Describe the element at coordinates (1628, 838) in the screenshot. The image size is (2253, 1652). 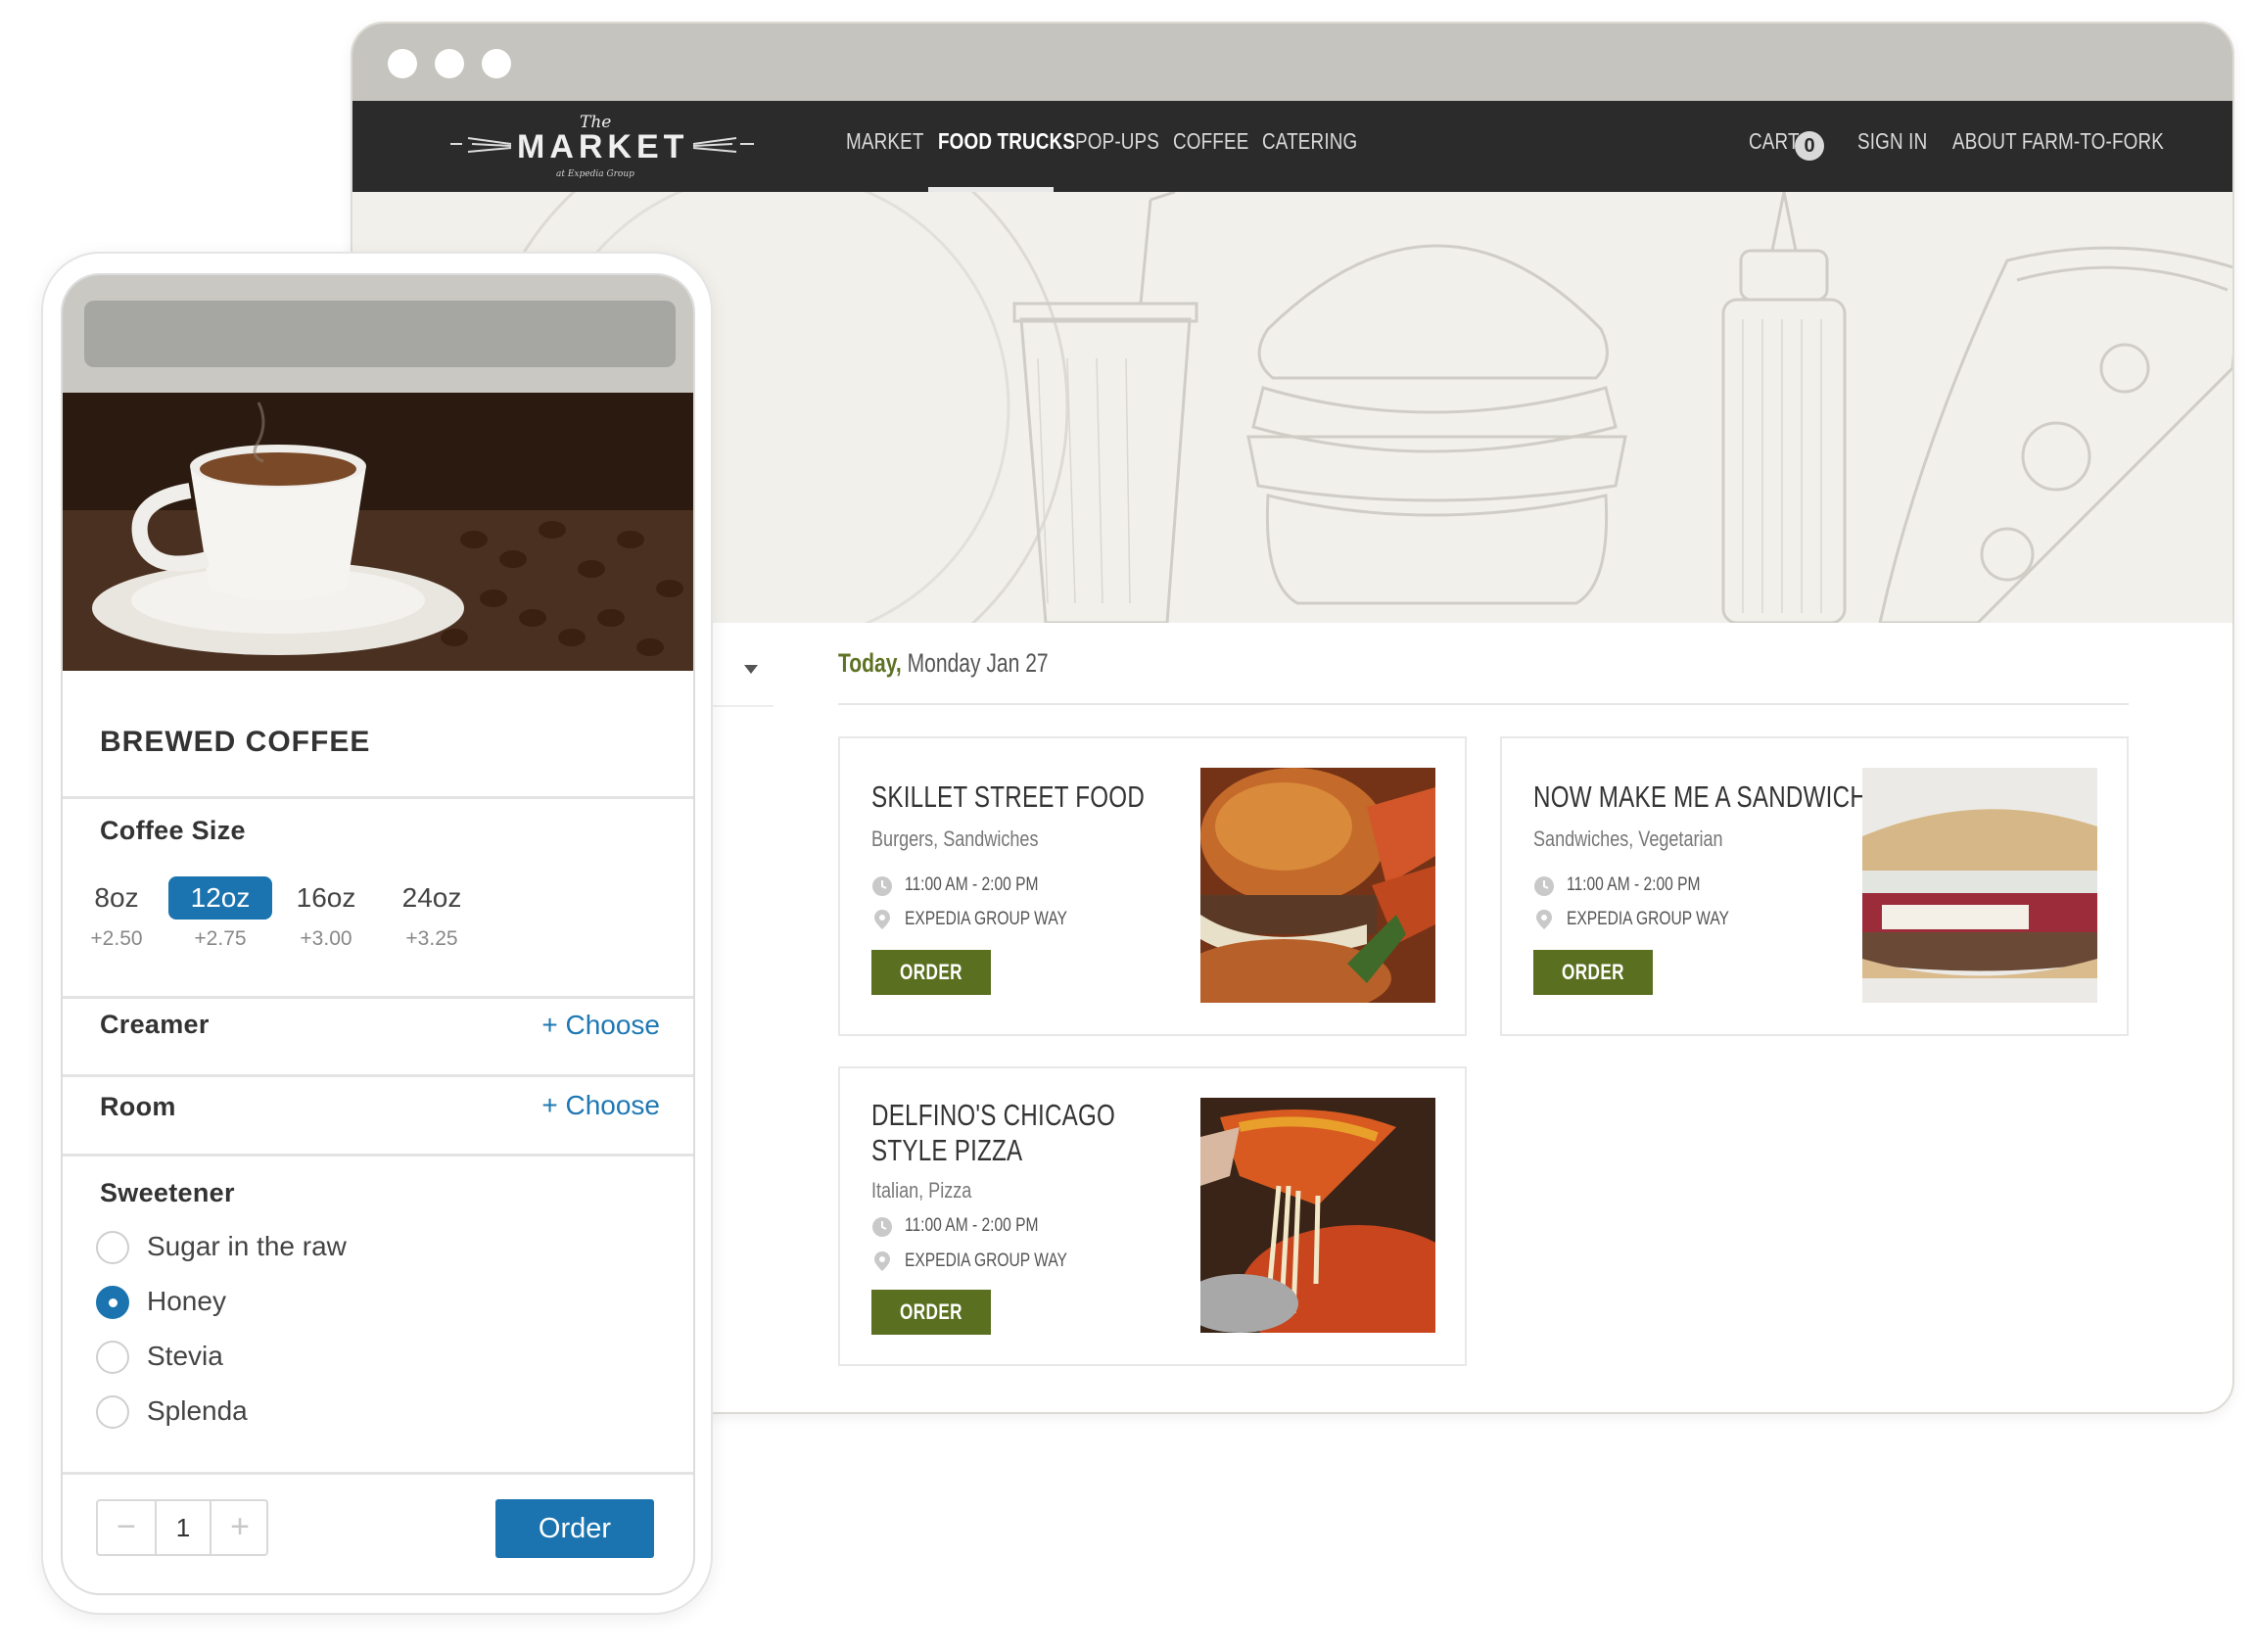
I see `truck-cuisine: Sandwiches, Vegetarian` at that location.